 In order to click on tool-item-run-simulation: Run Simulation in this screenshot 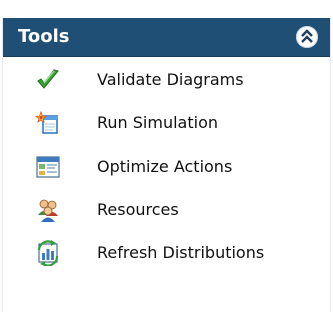, I will do `click(166, 123)`.